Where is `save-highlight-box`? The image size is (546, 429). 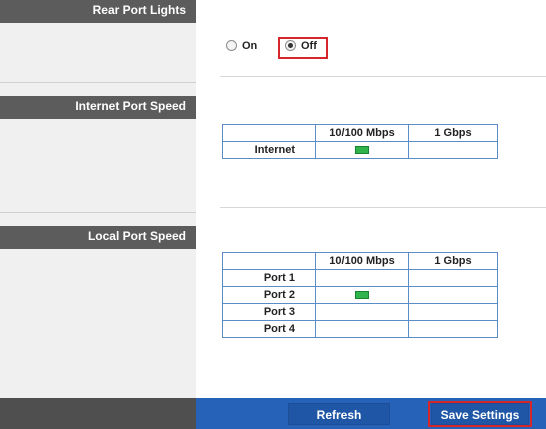
save-highlight-box is located at coordinates (480, 414).